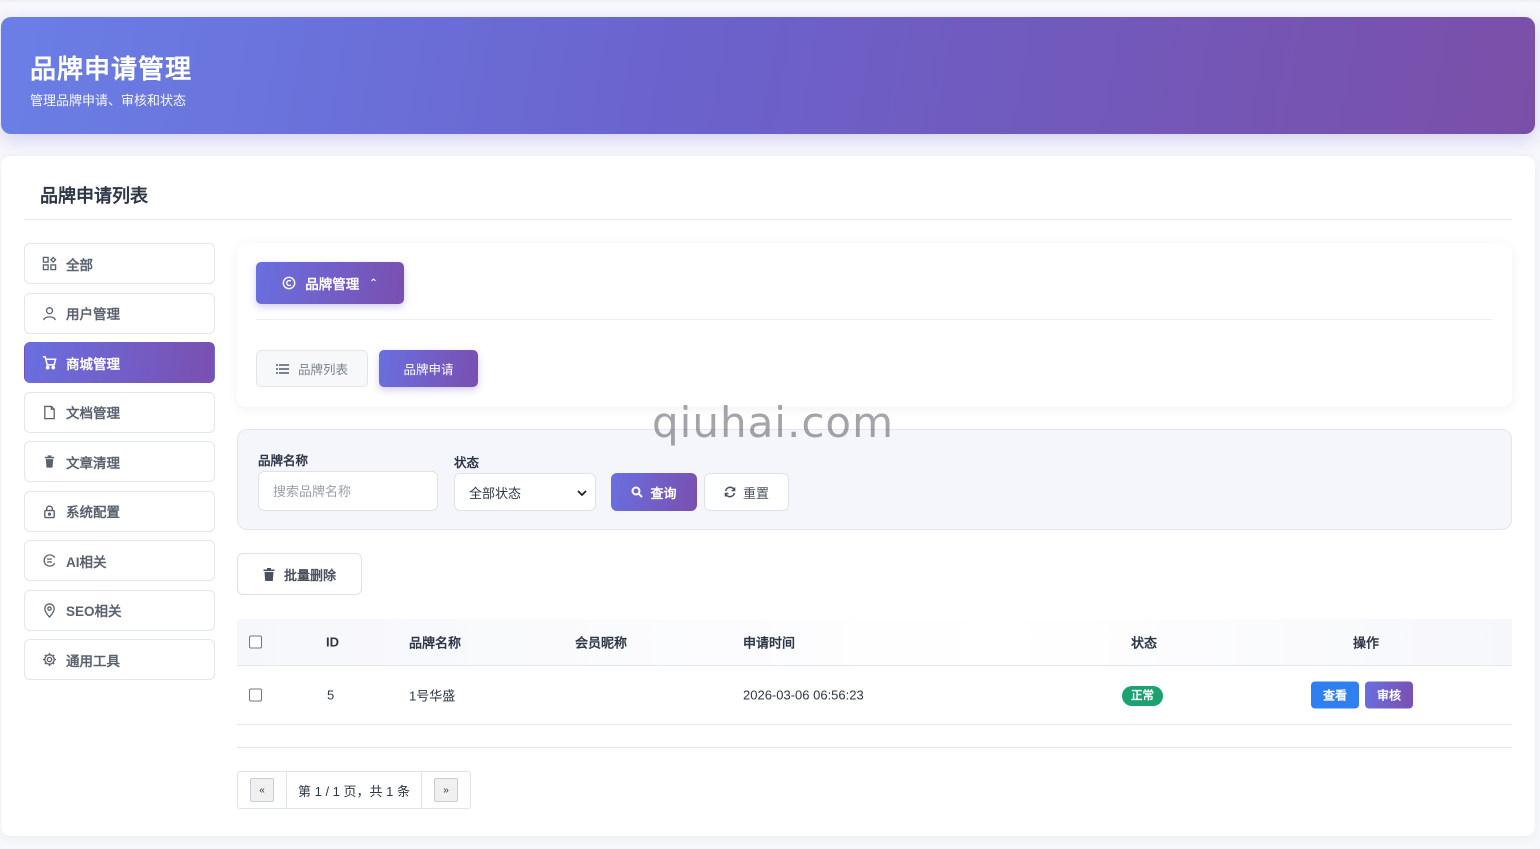 The height and width of the screenshot is (849, 1540). What do you see at coordinates (1144, 643) in the screenshot?
I see `column-header-status: 状态` at bounding box center [1144, 643].